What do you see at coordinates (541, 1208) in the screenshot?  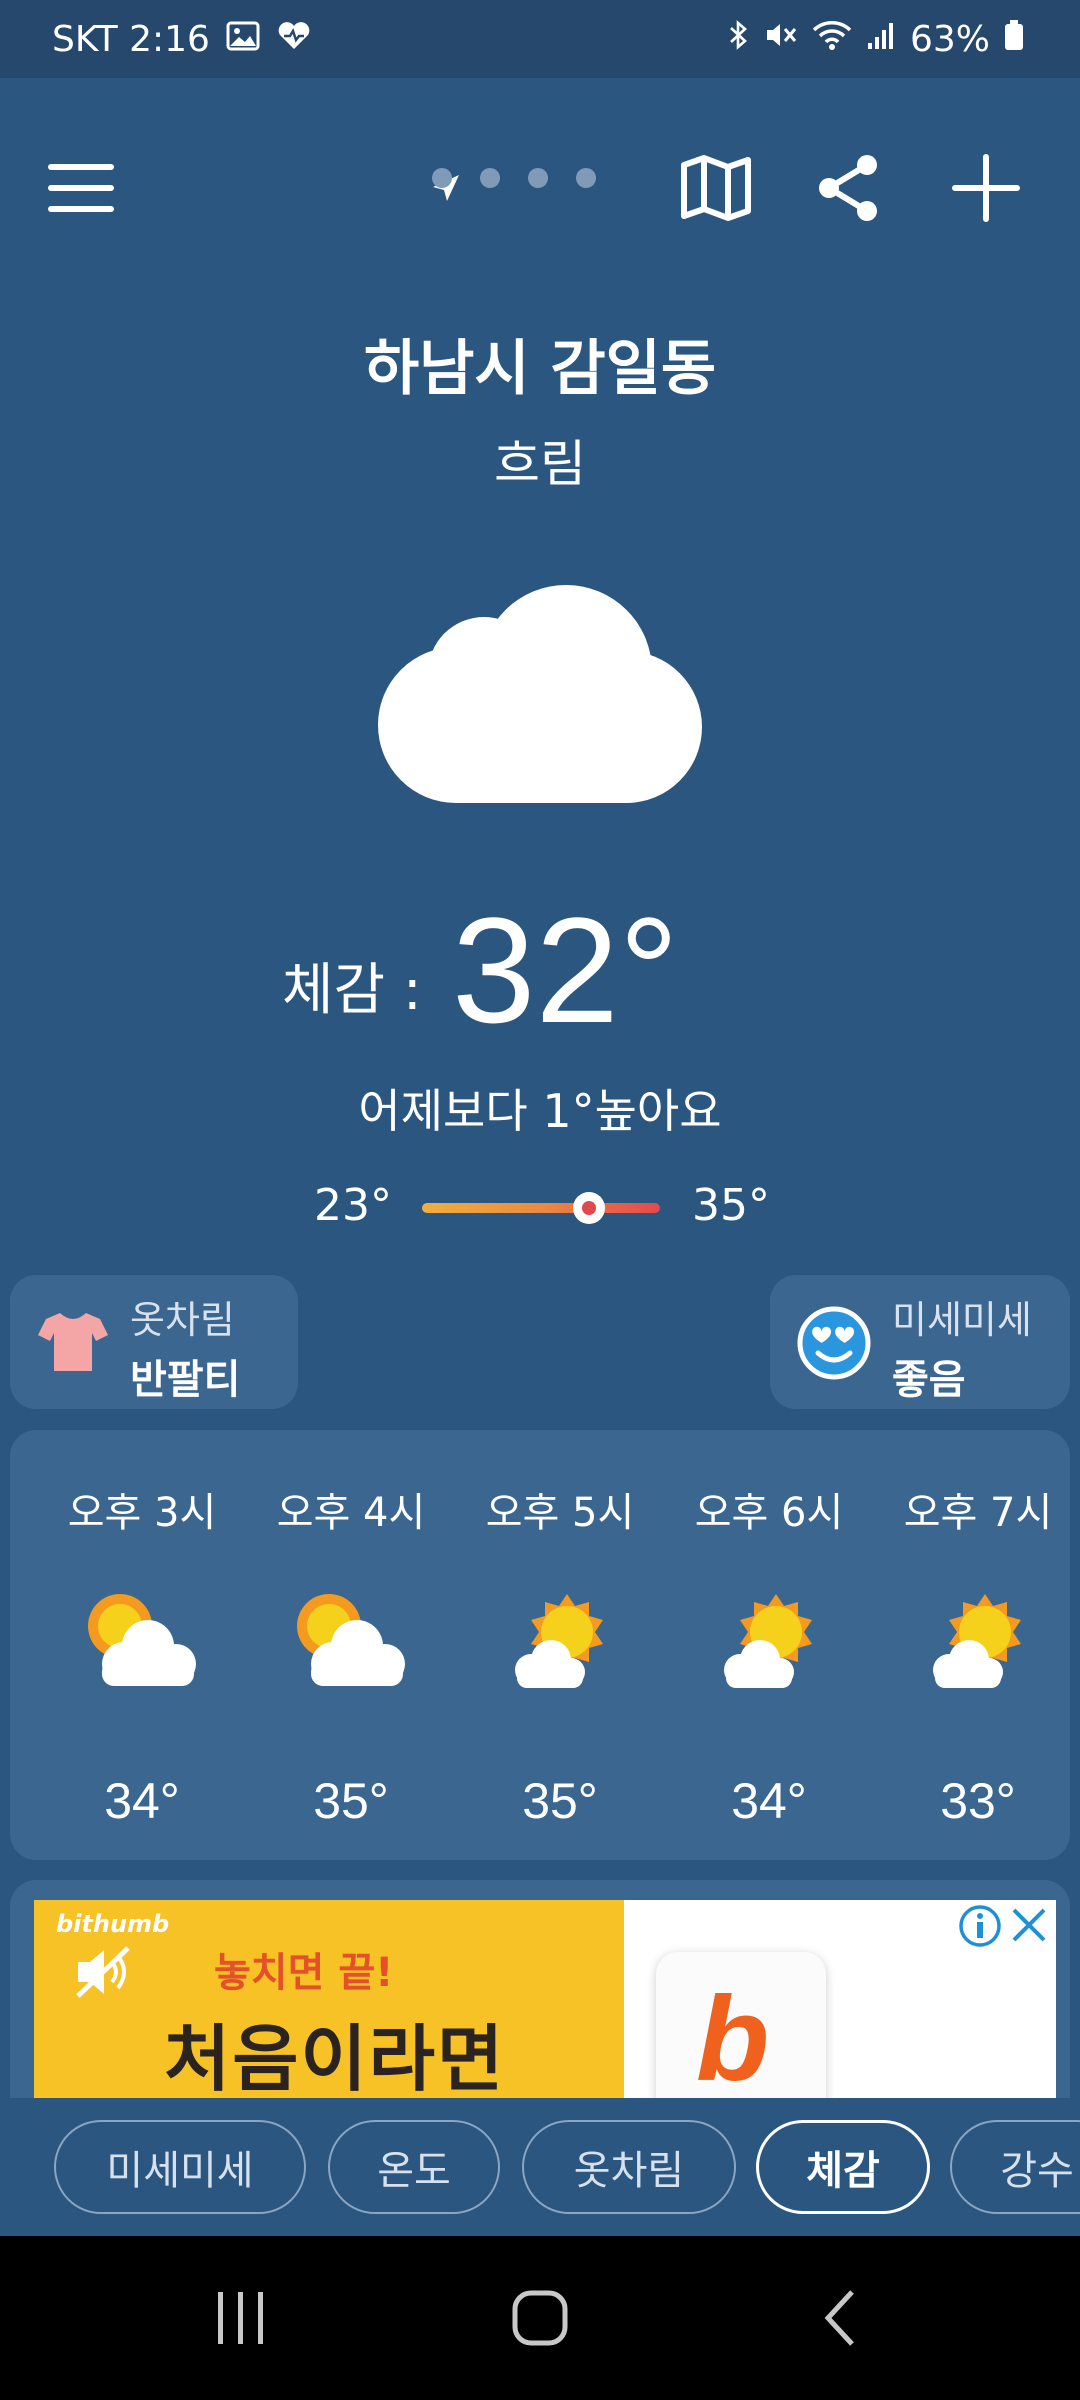 I see `range-bar` at bounding box center [541, 1208].